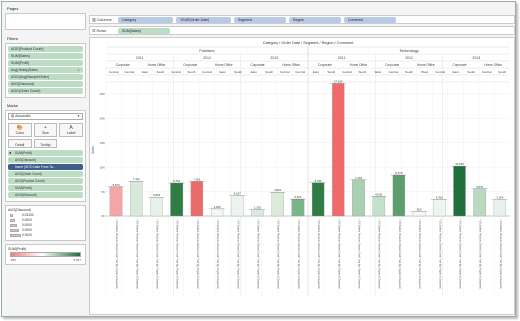 The width and height of the screenshot is (520, 321). I want to click on column-pill-category: Category, so click(145, 20).